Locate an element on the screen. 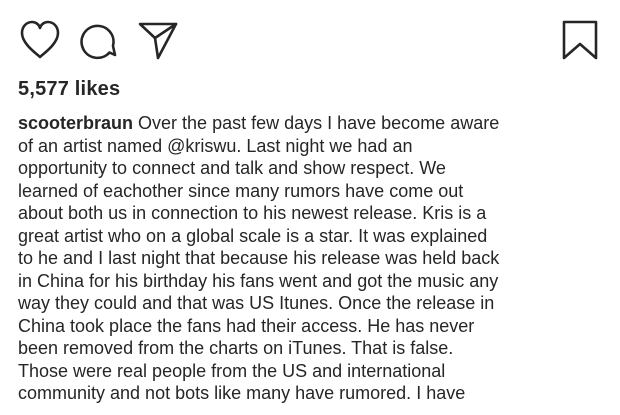 Image resolution: width=620 pixels, height=415 pixels. likes-count: 5,577 likes is located at coordinates (69, 89).